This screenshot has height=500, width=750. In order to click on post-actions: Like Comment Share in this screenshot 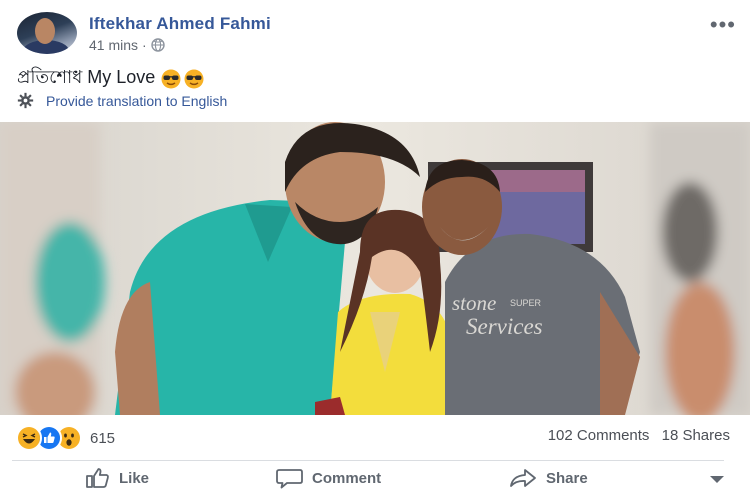, I will do `click(375, 480)`.